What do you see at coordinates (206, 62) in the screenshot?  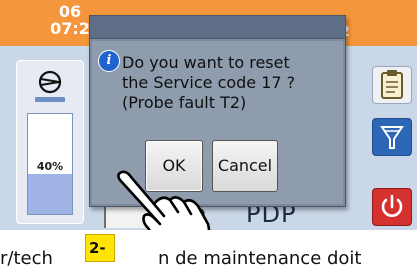 I see `dialog-message-line: Do you want to reset` at bounding box center [206, 62].